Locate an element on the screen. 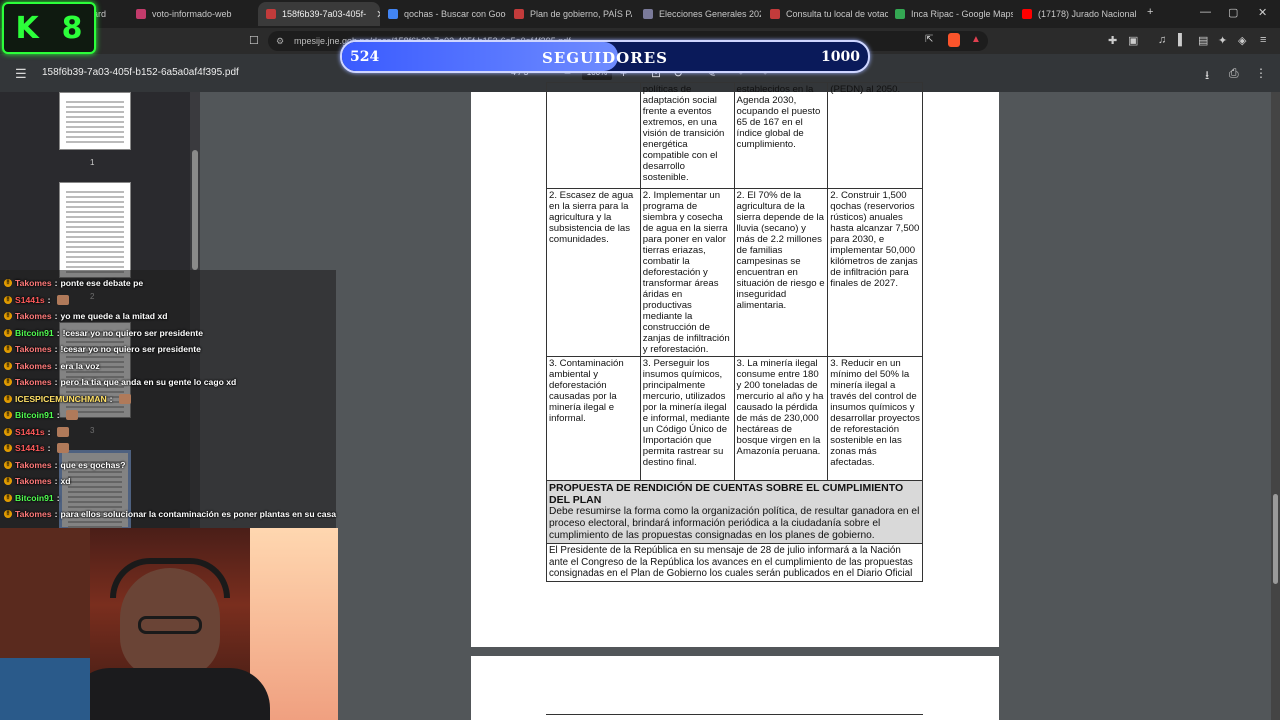 The image size is (1280, 720). minimize-icon: — is located at coordinates (1205, 12).